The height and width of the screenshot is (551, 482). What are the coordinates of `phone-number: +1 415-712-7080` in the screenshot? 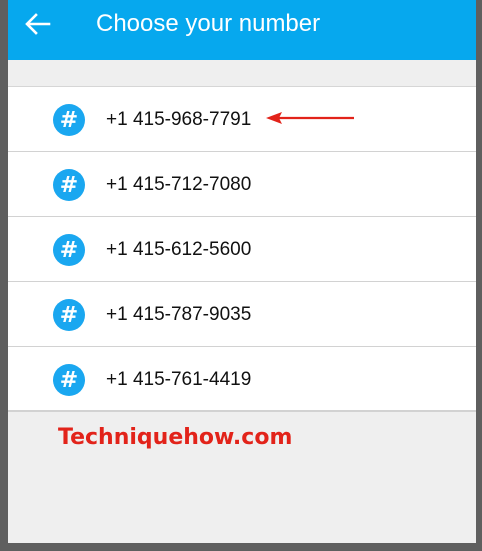 It's located at (179, 184).